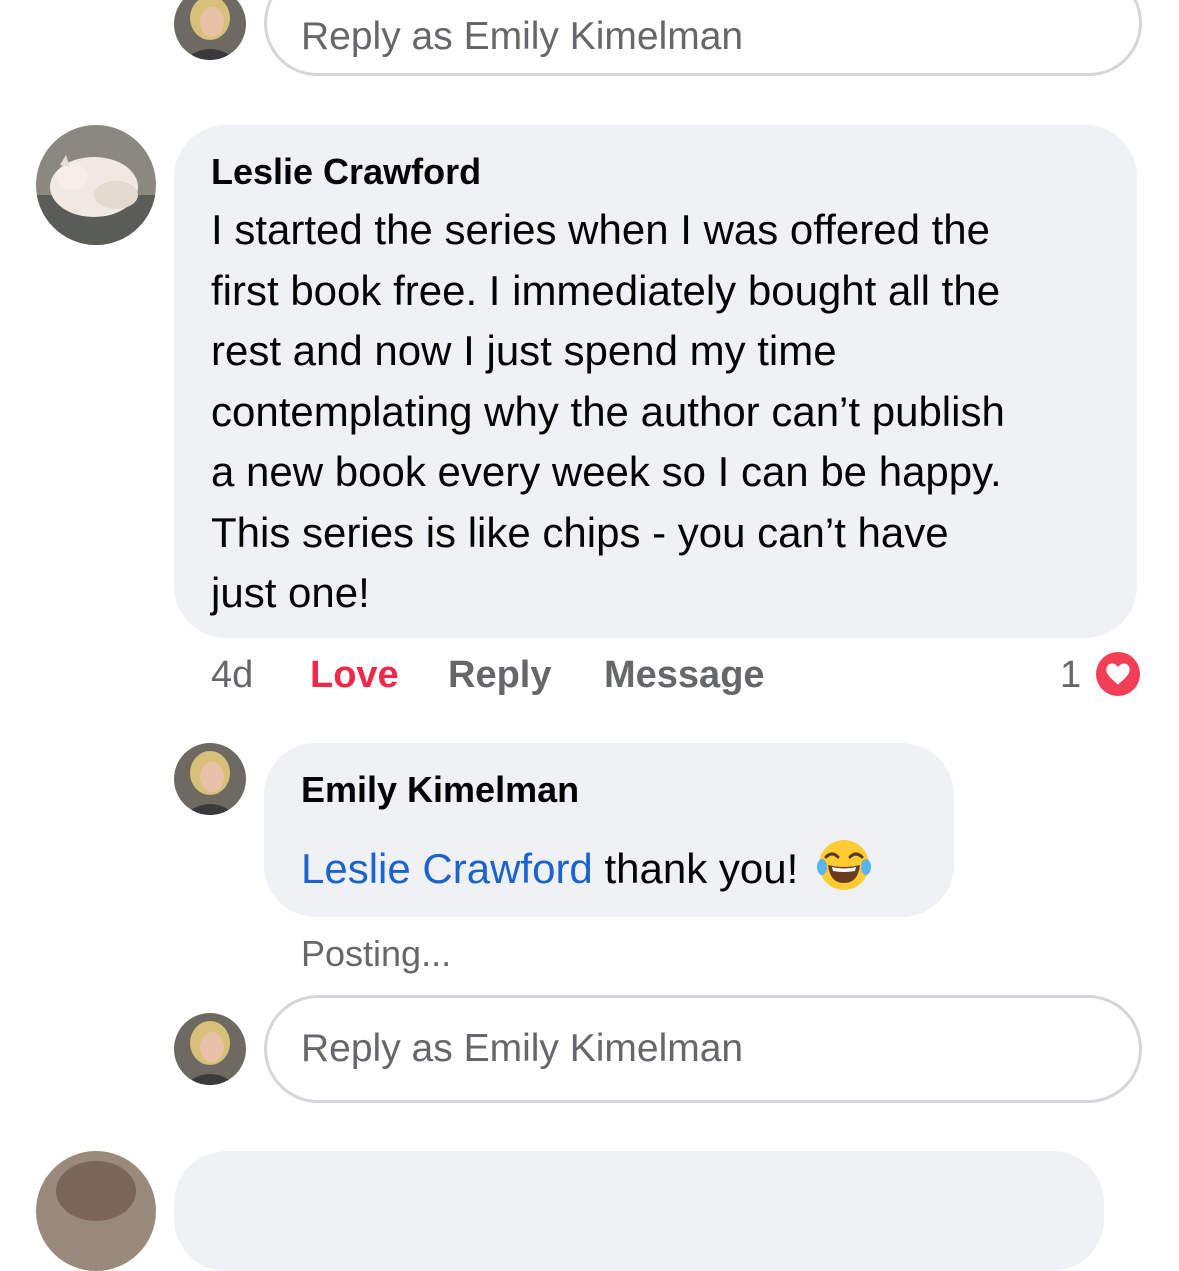 The width and height of the screenshot is (1179, 1271). Describe the element at coordinates (354, 675) in the screenshot. I see `love-reaction-button: Love` at that location.